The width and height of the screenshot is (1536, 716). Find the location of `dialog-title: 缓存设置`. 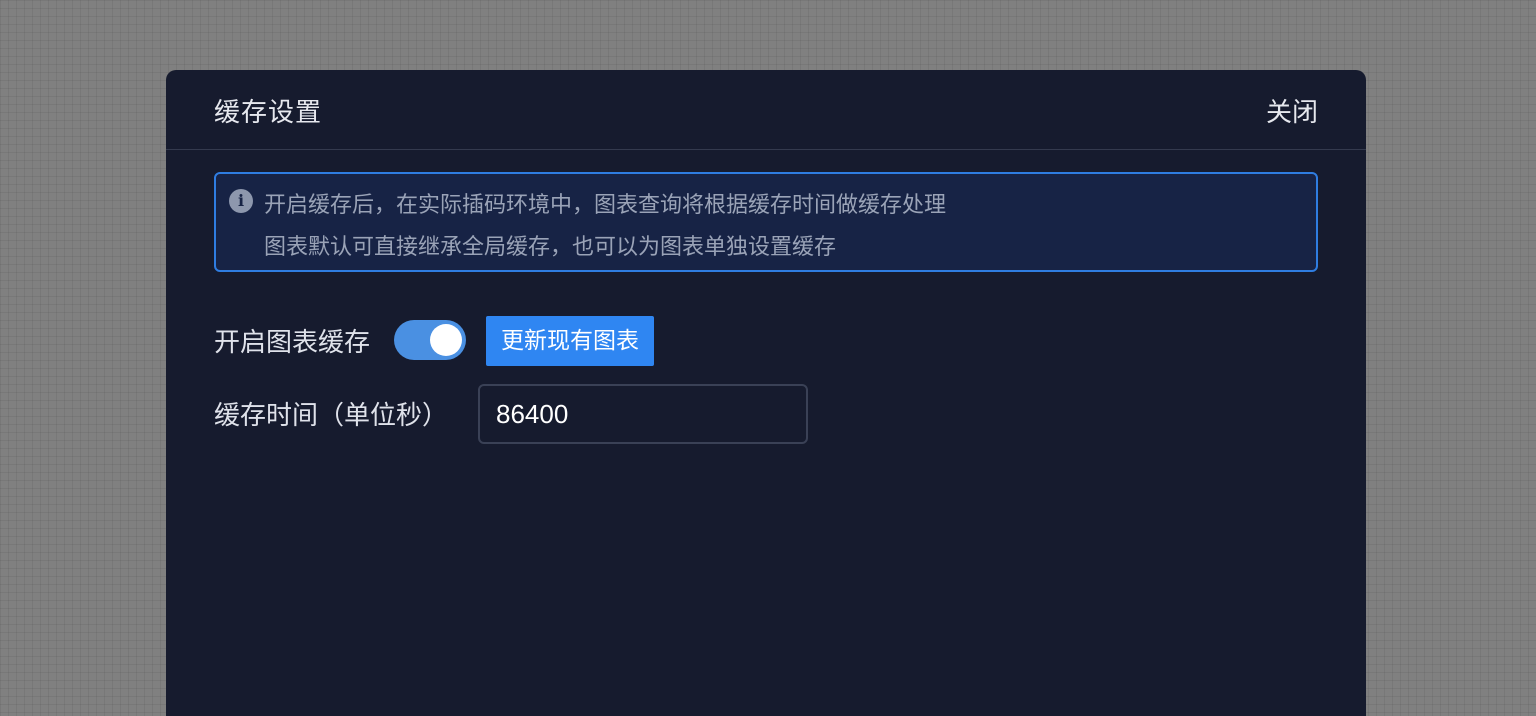

dialog-title: 缓存设置 is located at coordinates (268, 113).